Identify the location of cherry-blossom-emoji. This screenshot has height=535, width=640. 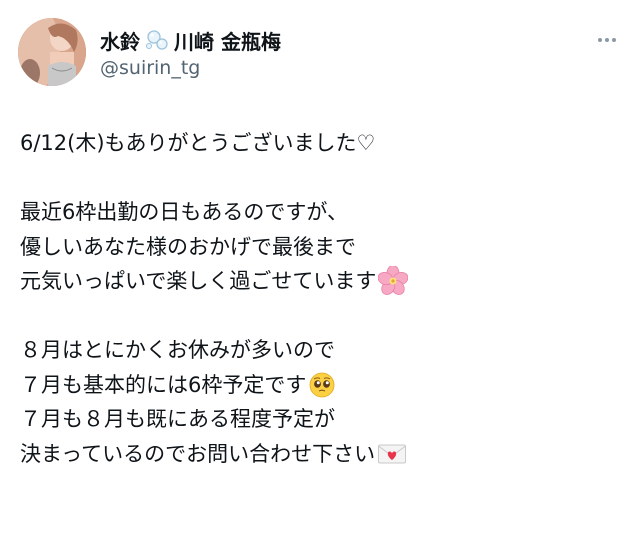
(393, 281).